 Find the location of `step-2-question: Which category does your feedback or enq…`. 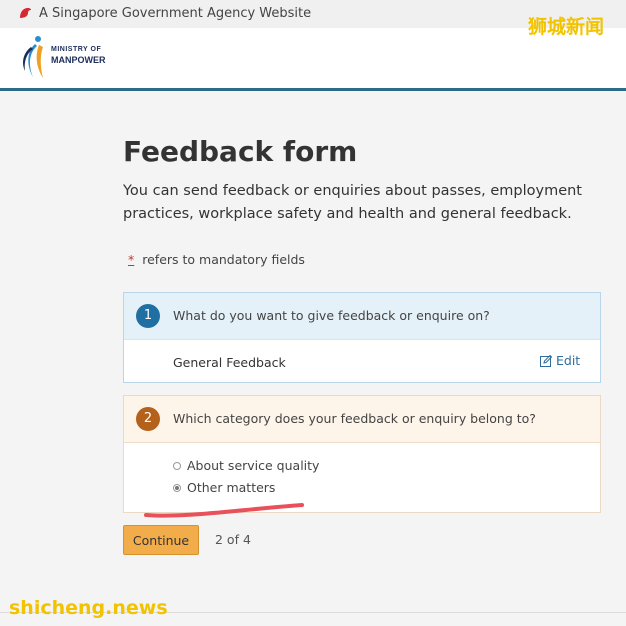

step-2-question: Which category does your feedback or enq… is located at coordinates (354, 418).